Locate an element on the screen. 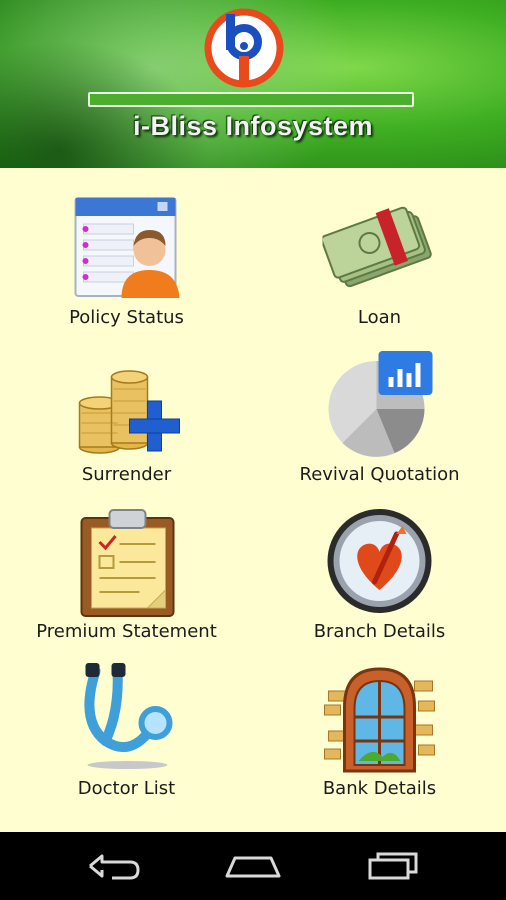  clipboard-icon is located at coordinates (127, 563).